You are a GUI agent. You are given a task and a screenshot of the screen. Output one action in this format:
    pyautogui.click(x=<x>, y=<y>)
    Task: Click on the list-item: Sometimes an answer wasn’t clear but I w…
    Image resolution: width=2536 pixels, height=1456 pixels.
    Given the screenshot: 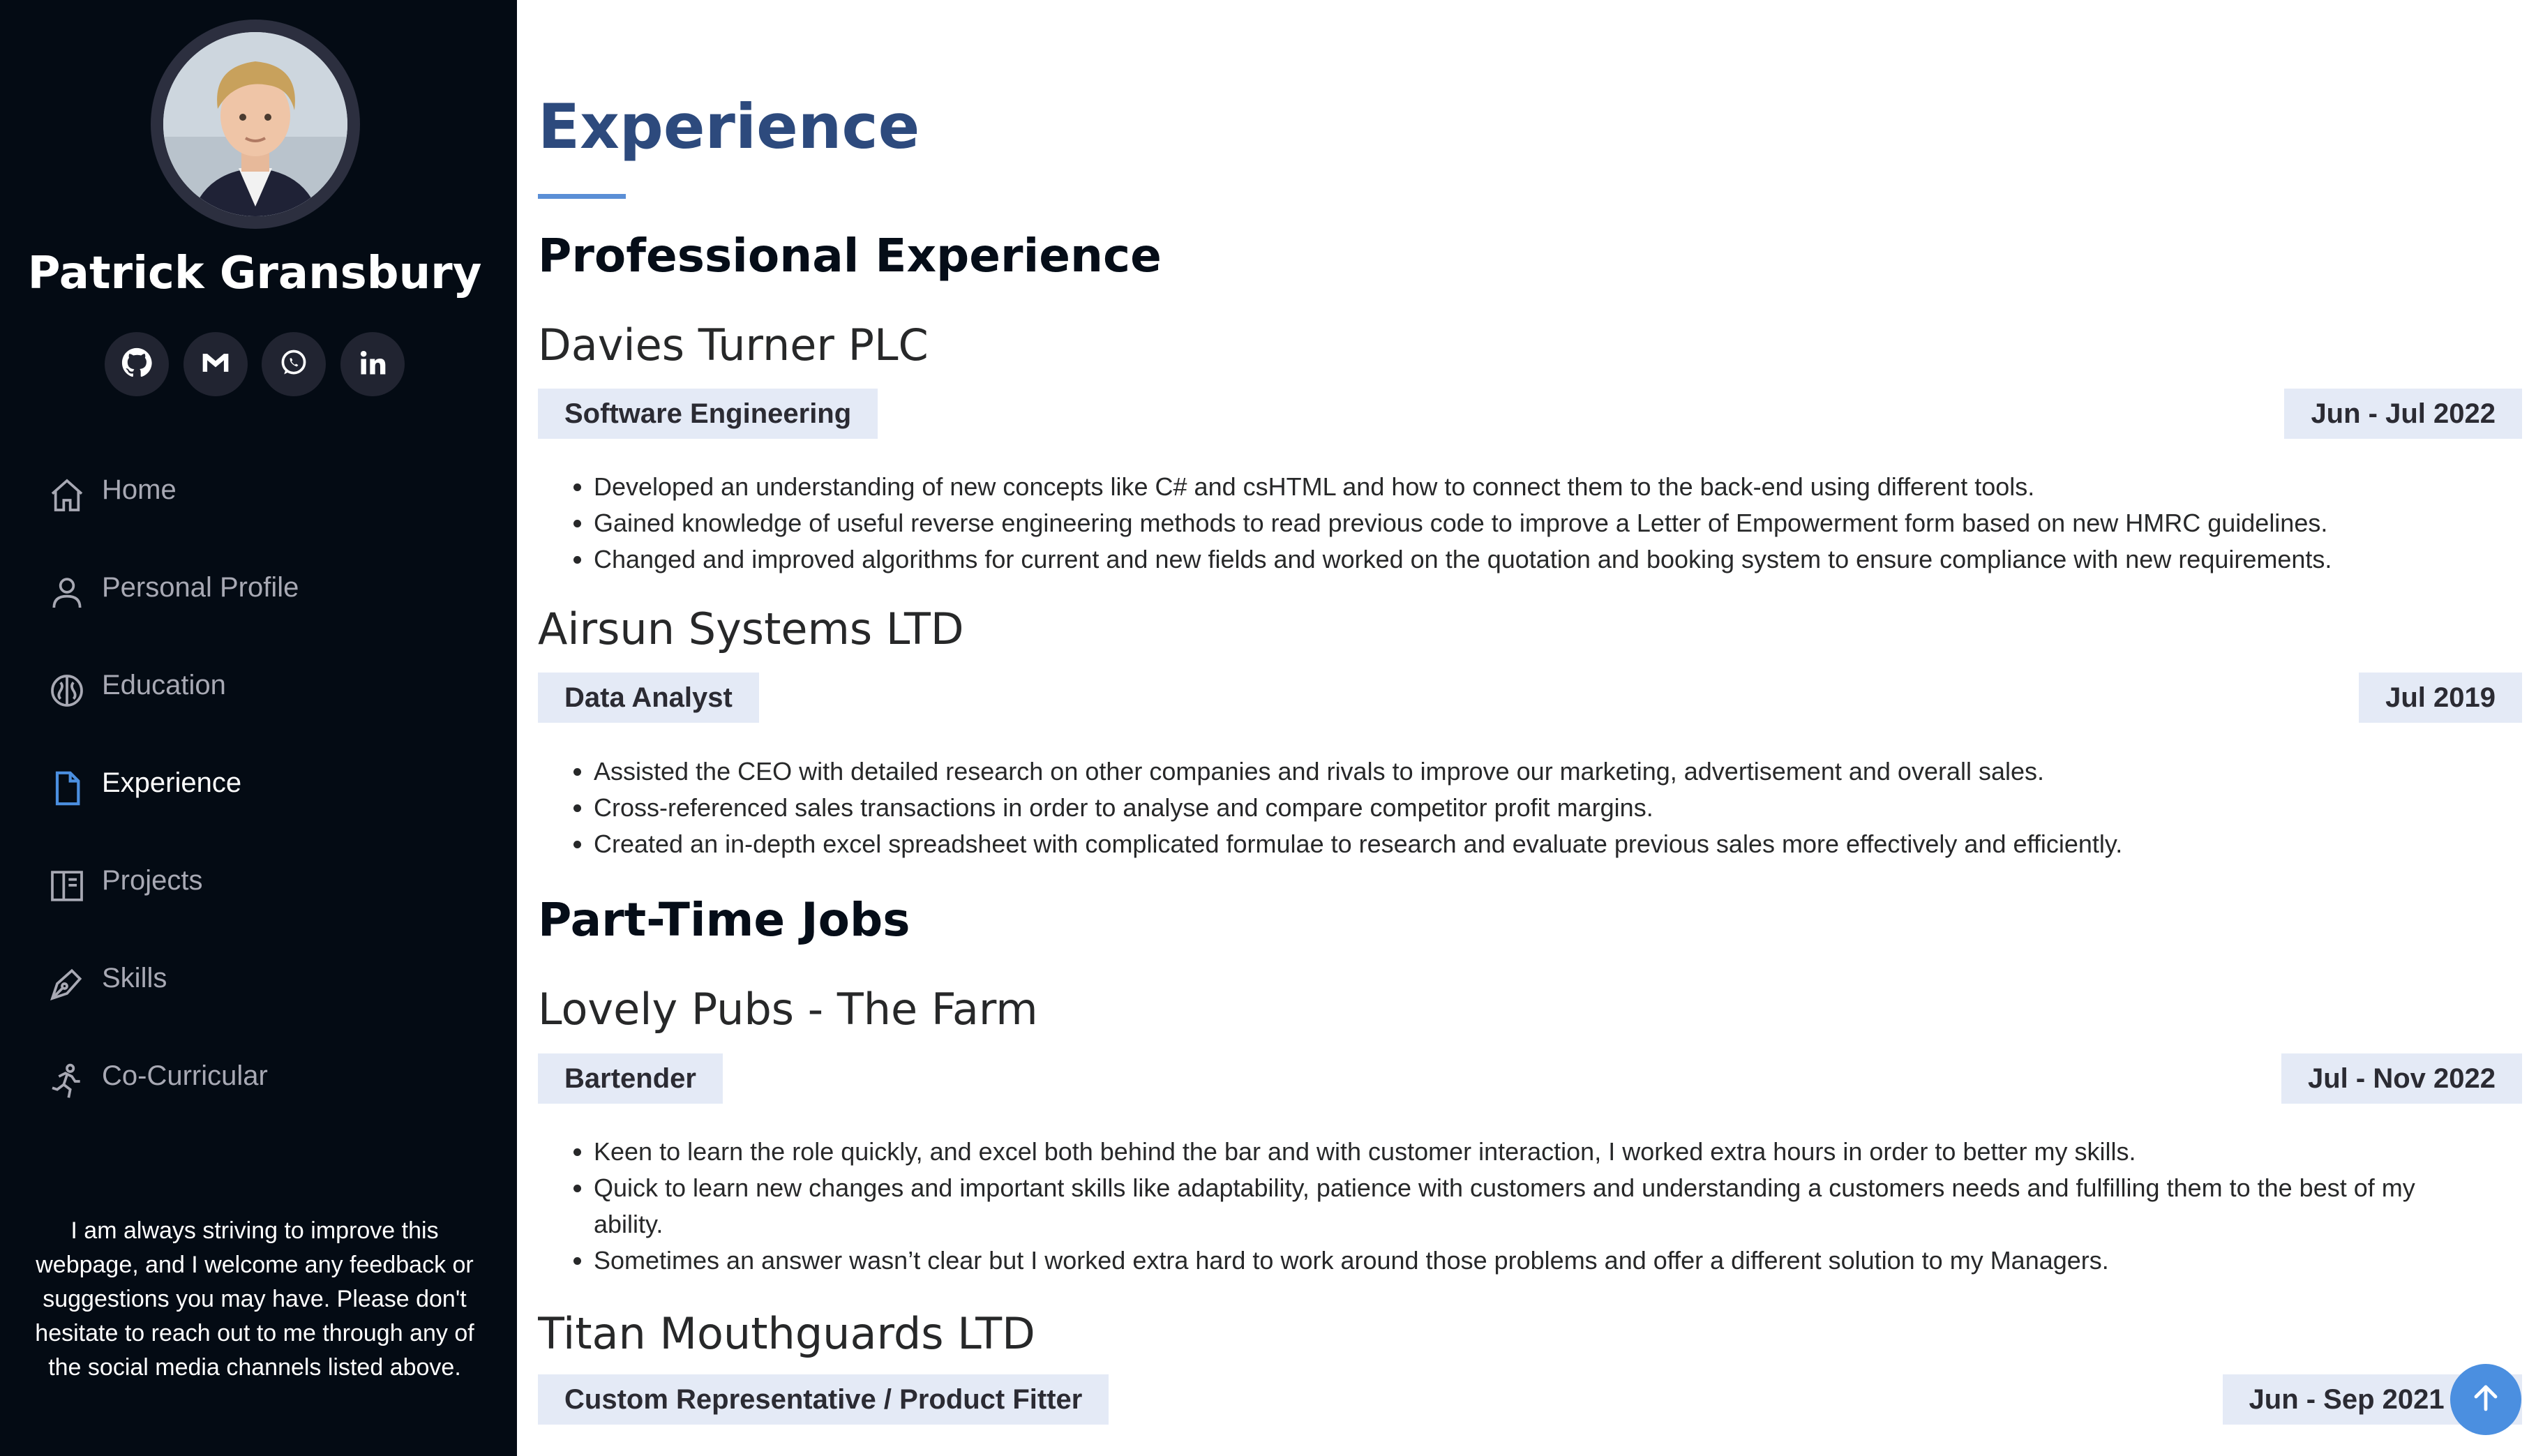 What is the action you would take?
    pyautogui.click(x=1542, y=1261)
    